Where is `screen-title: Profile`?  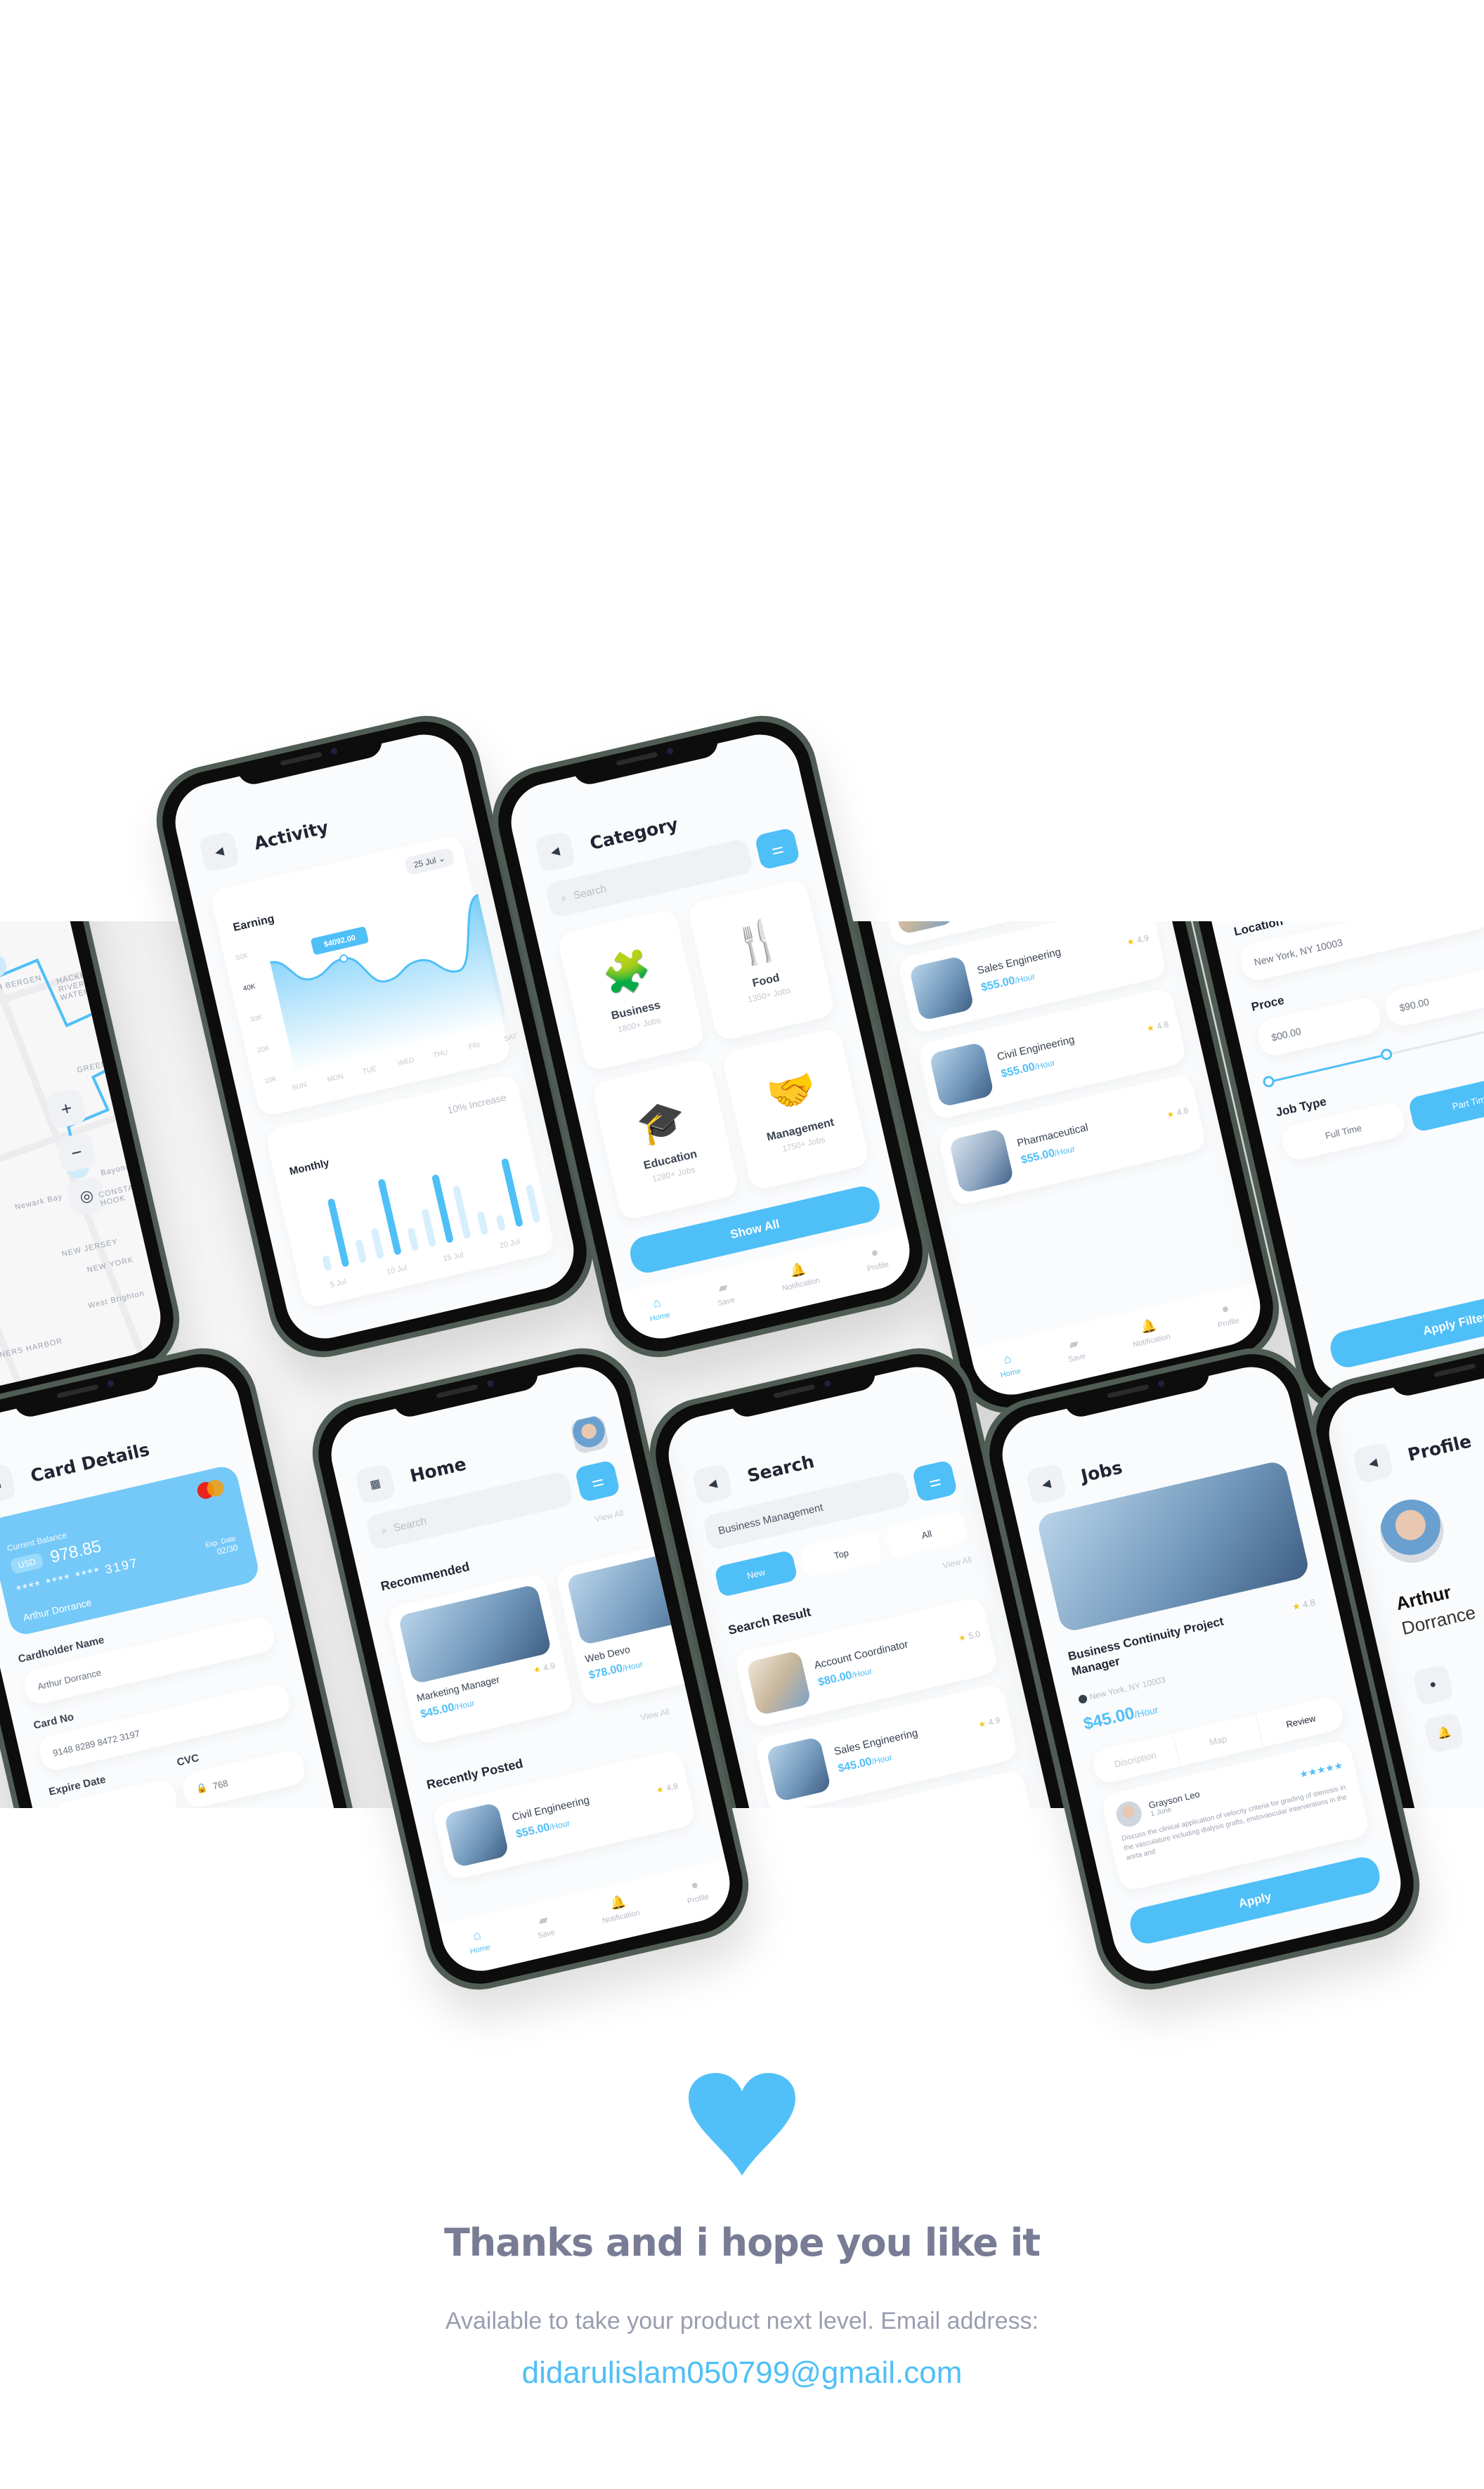
screen-title: Profile is located at coordinates (1439, 1448).